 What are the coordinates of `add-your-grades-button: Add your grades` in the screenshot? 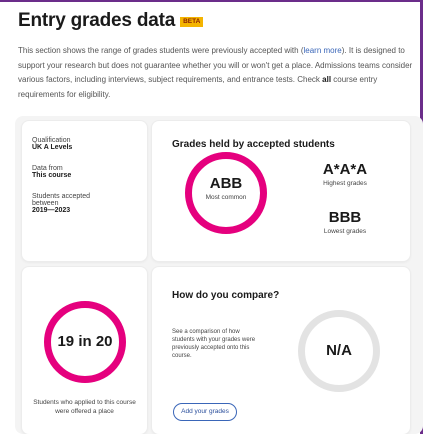 It's located at (205, 412).